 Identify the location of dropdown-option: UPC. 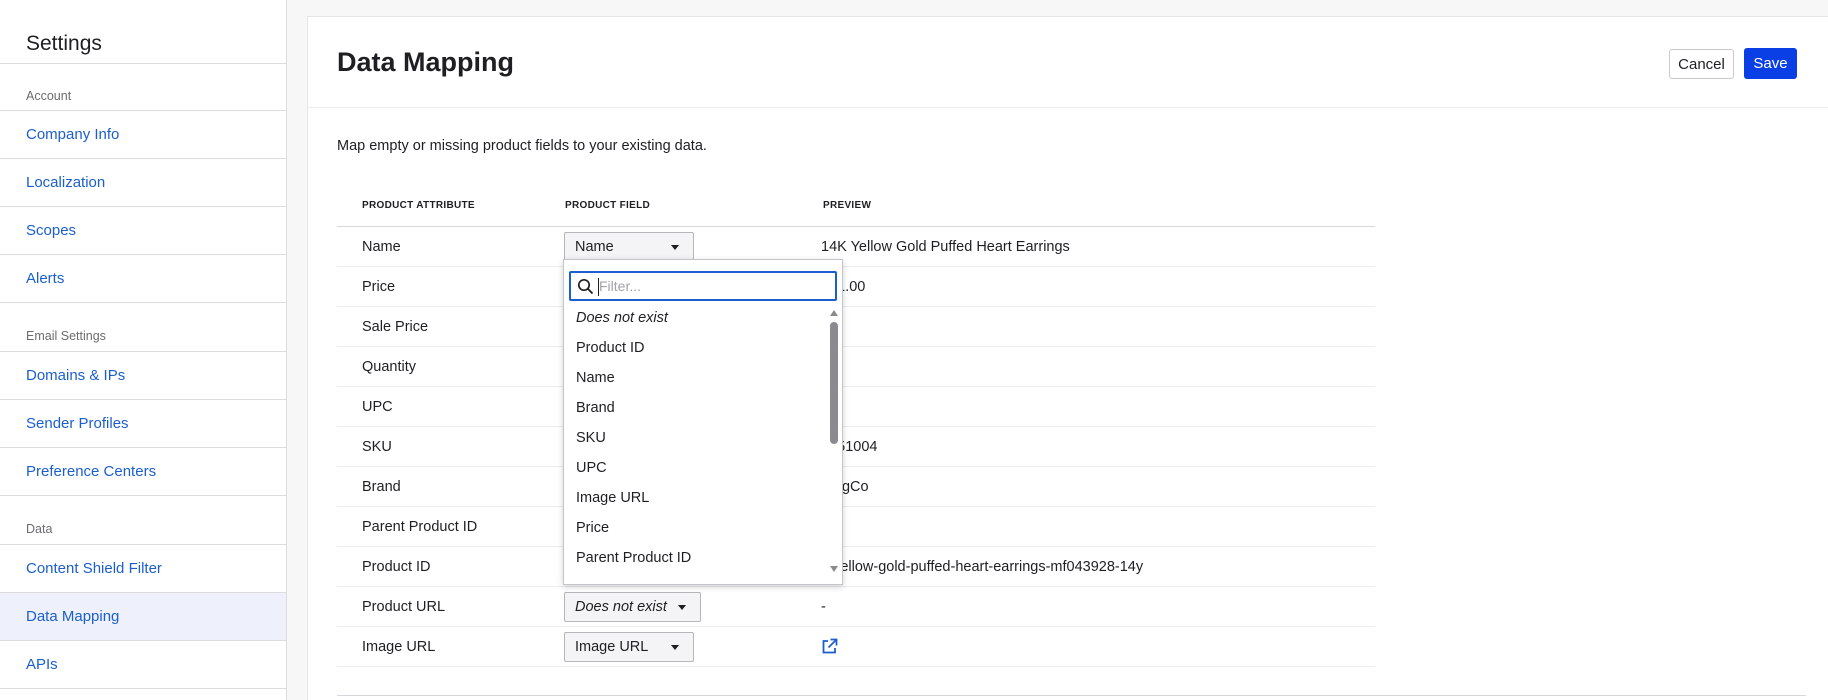
(591, 468).